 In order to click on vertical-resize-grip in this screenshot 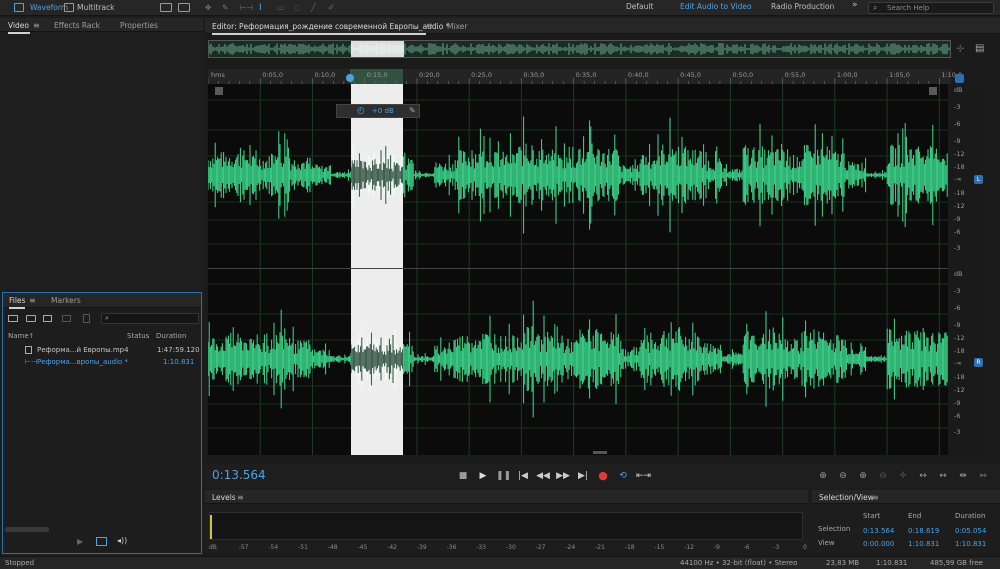, I will do `click(600, 452)`.